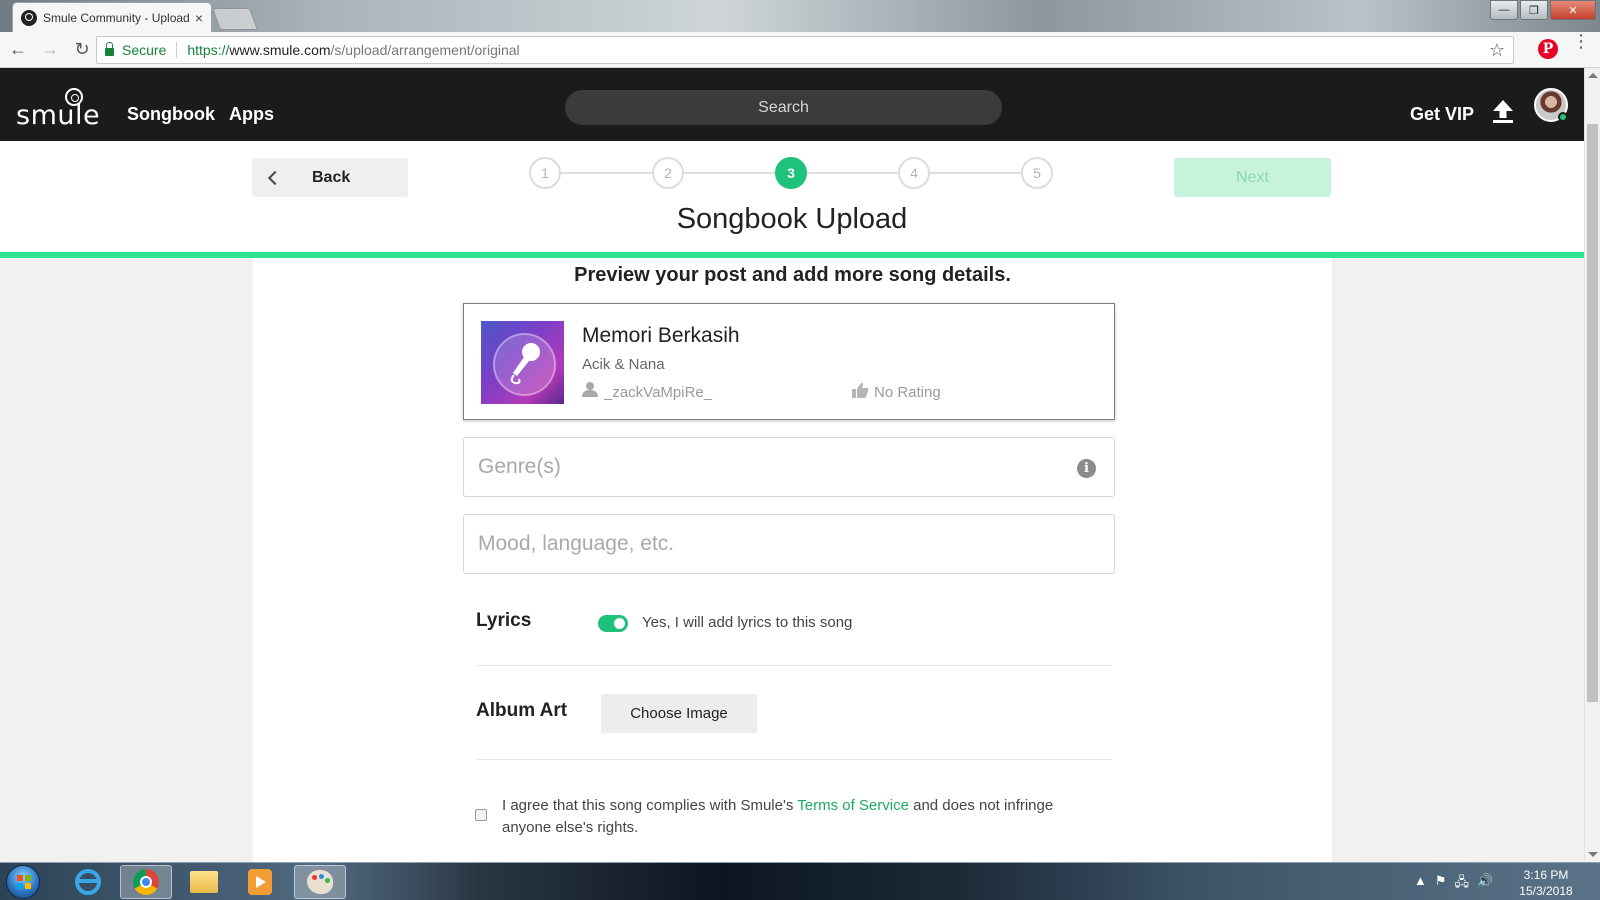  Describe the element at coordinates (914, 173) in the screenshot. I see `step-4: 4` at that location.